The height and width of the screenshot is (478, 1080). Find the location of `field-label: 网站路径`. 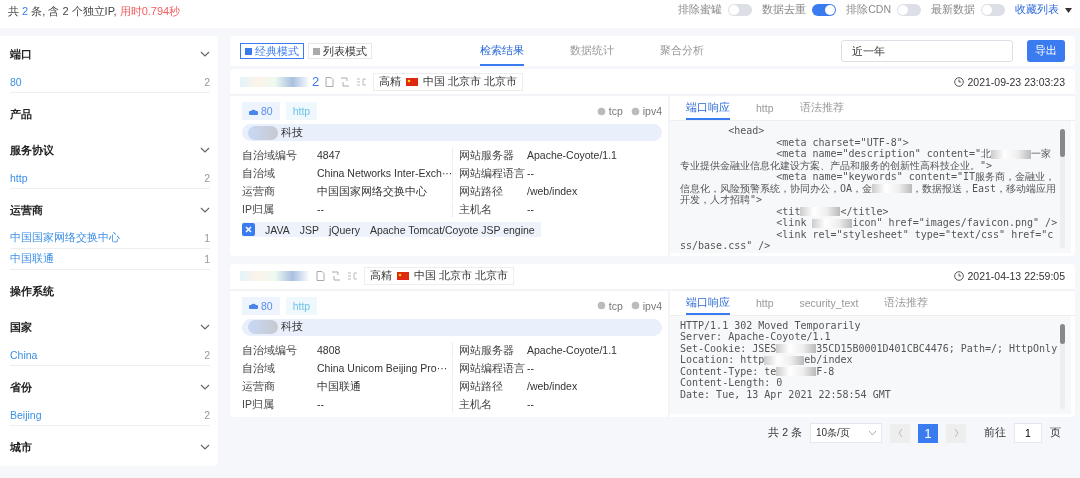

field-label: 网站路径 is located at coordinates (489, 191).